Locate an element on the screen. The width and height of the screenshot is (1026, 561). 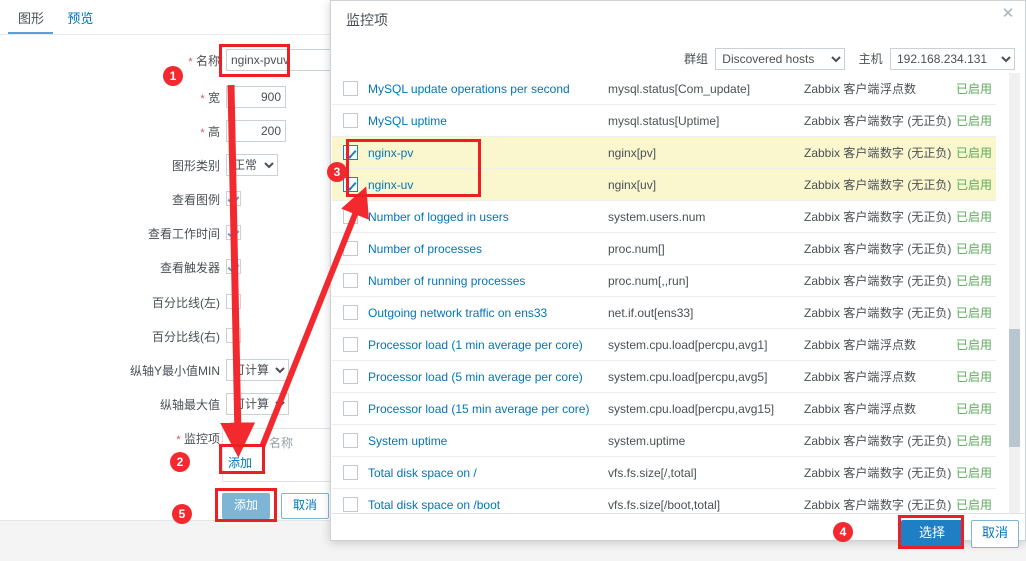
item-type-cell: Zabbix 客户端 is located at coordinates (842, 280).